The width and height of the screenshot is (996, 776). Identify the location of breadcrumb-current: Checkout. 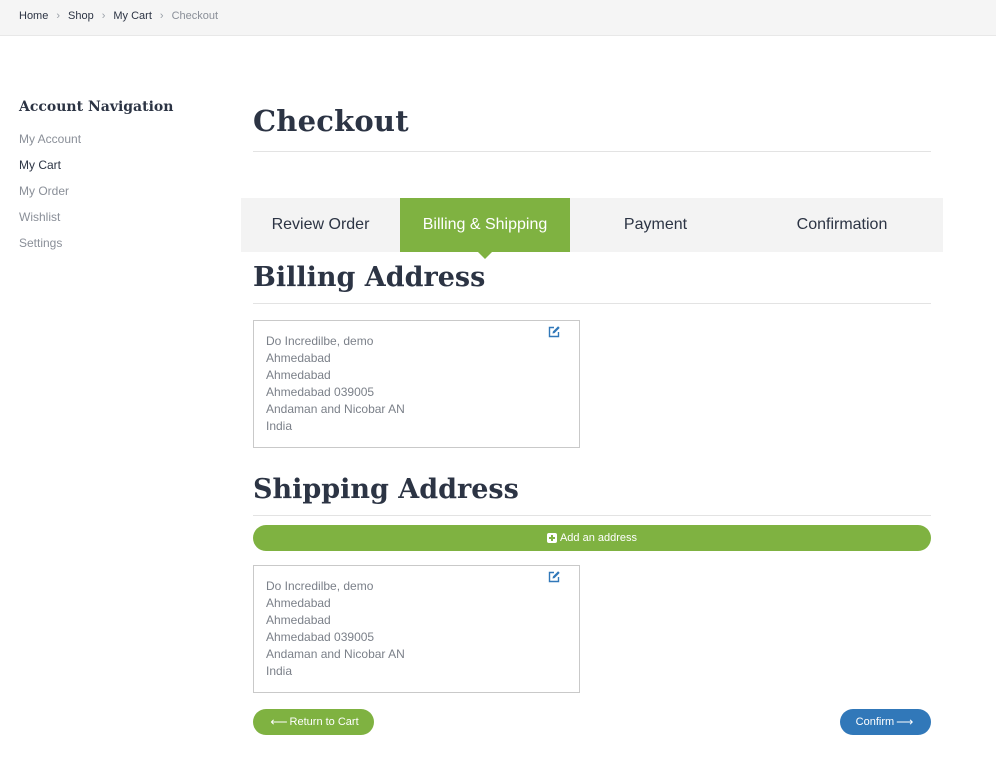
(195, 16).